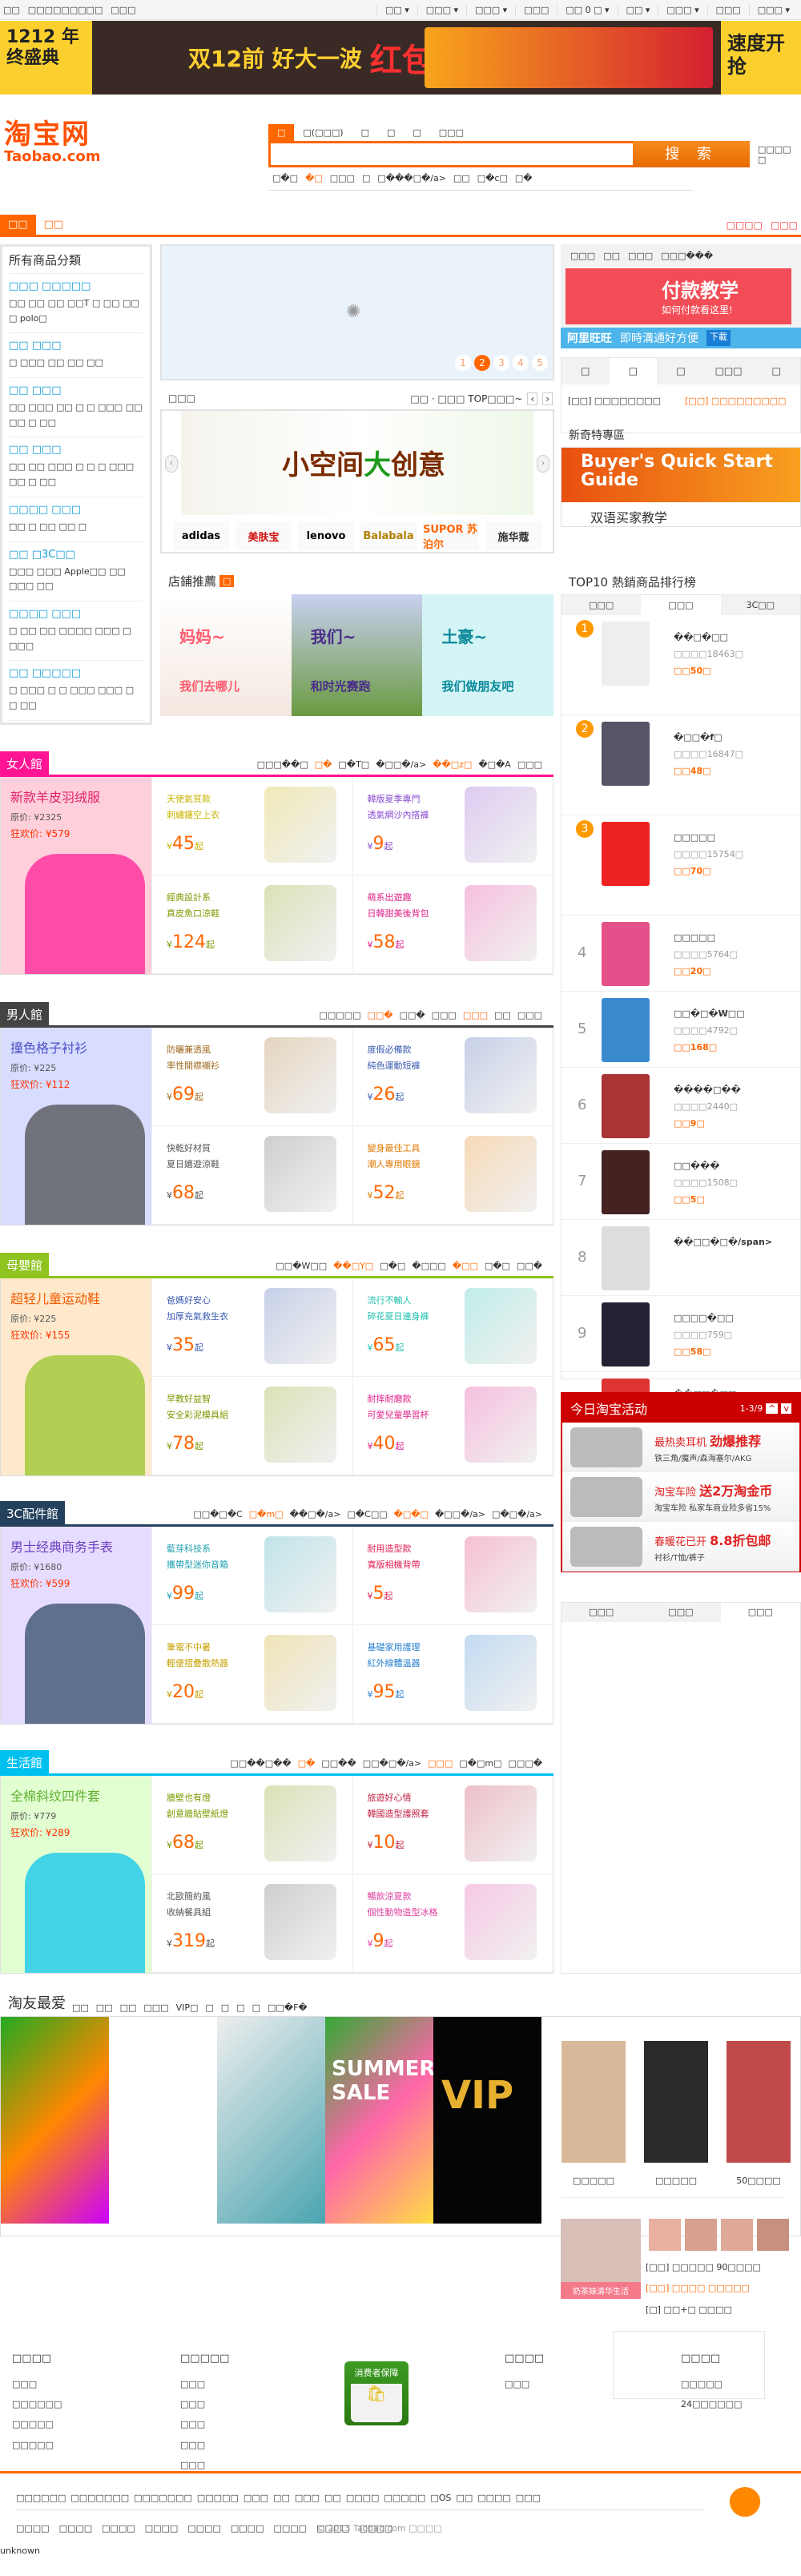  Describe the element at coordinates (711, 2404) in the screenshot. I see `footer-link: 24□□□□□□` at that location.